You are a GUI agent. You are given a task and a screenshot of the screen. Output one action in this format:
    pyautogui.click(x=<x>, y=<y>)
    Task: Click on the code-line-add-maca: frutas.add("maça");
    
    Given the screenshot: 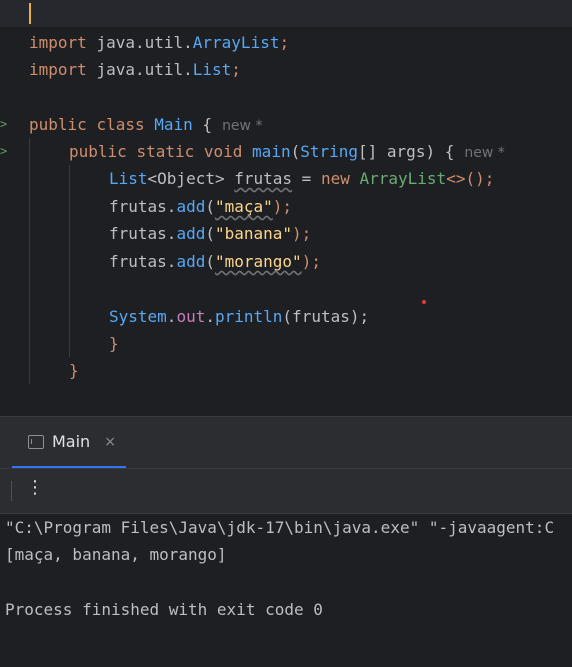 What is the action you would take?
    pyautogui.click(x=200, y=206)
    